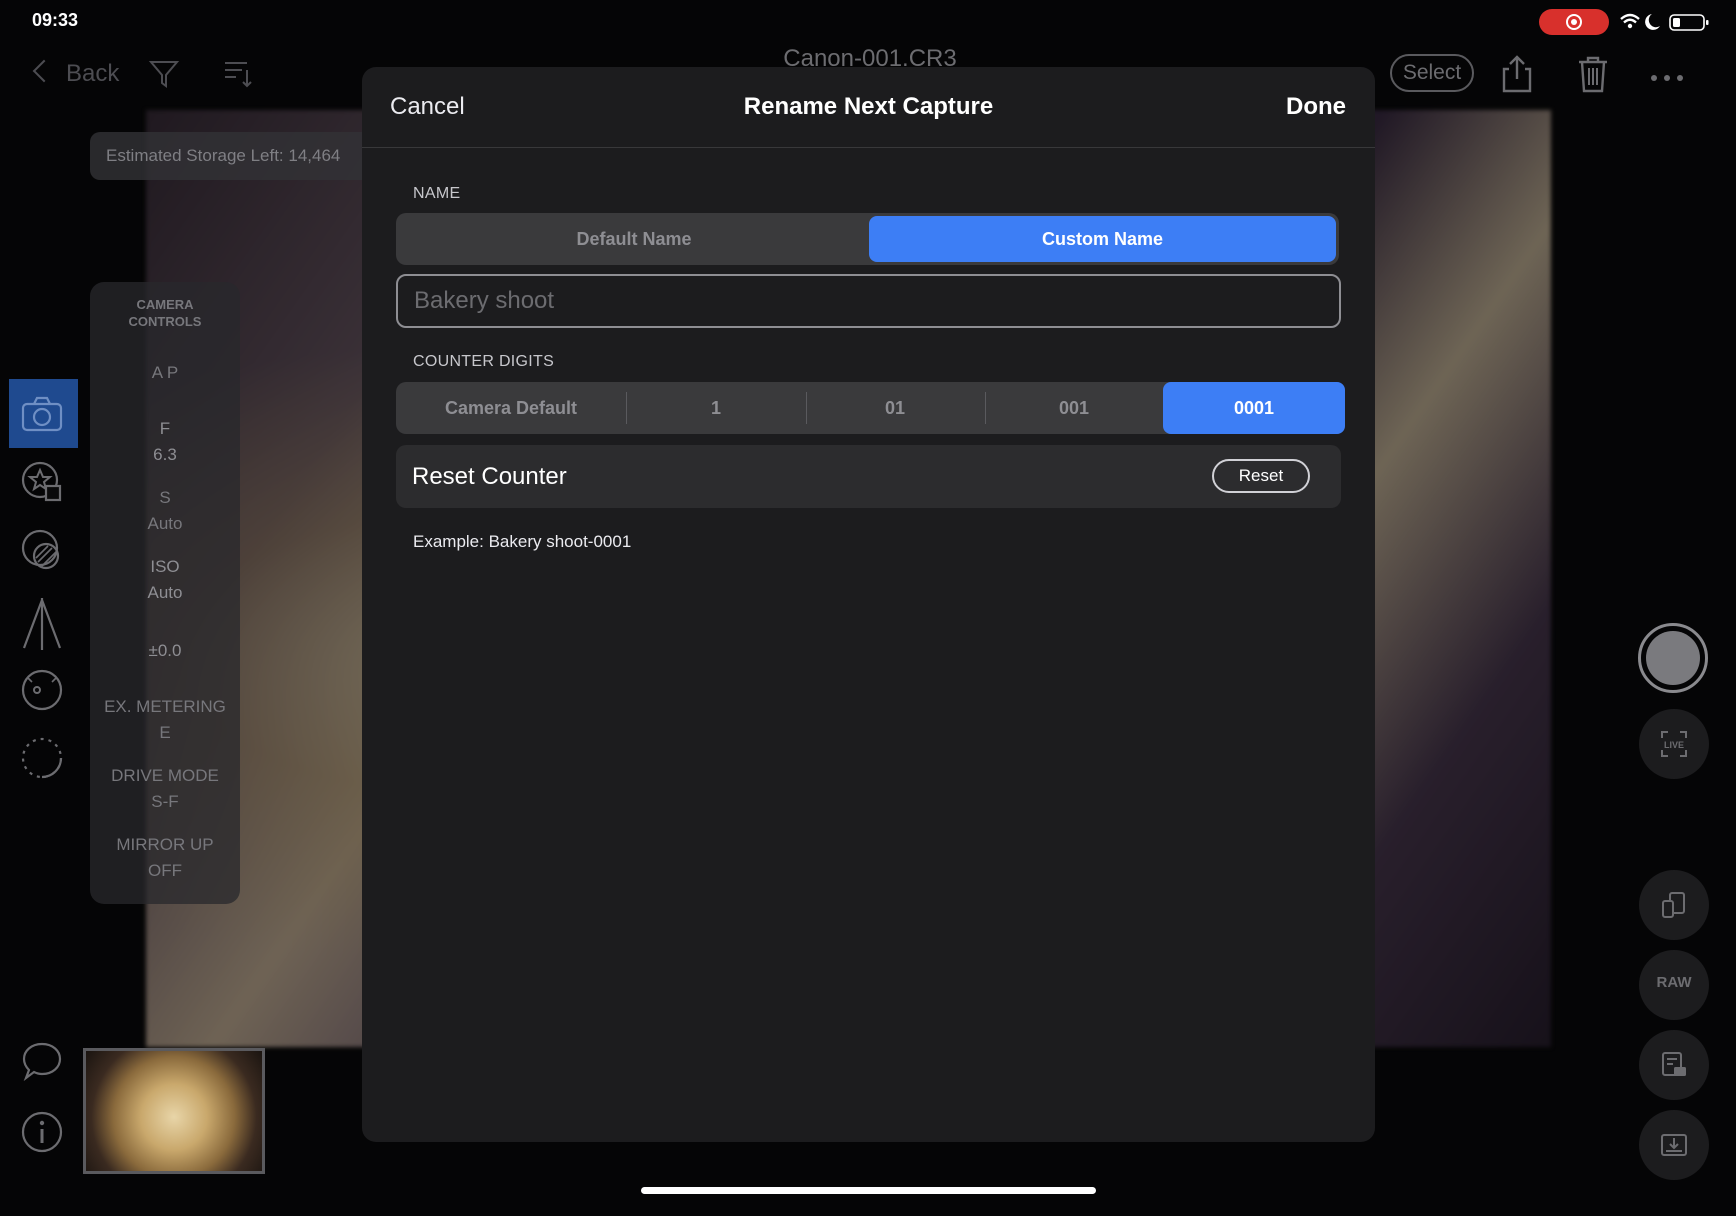 Image resolution: width=1736 pixels, height=1216 pixels. I want to click on segment-custom-name: Custom Name, so click(1102, 239).